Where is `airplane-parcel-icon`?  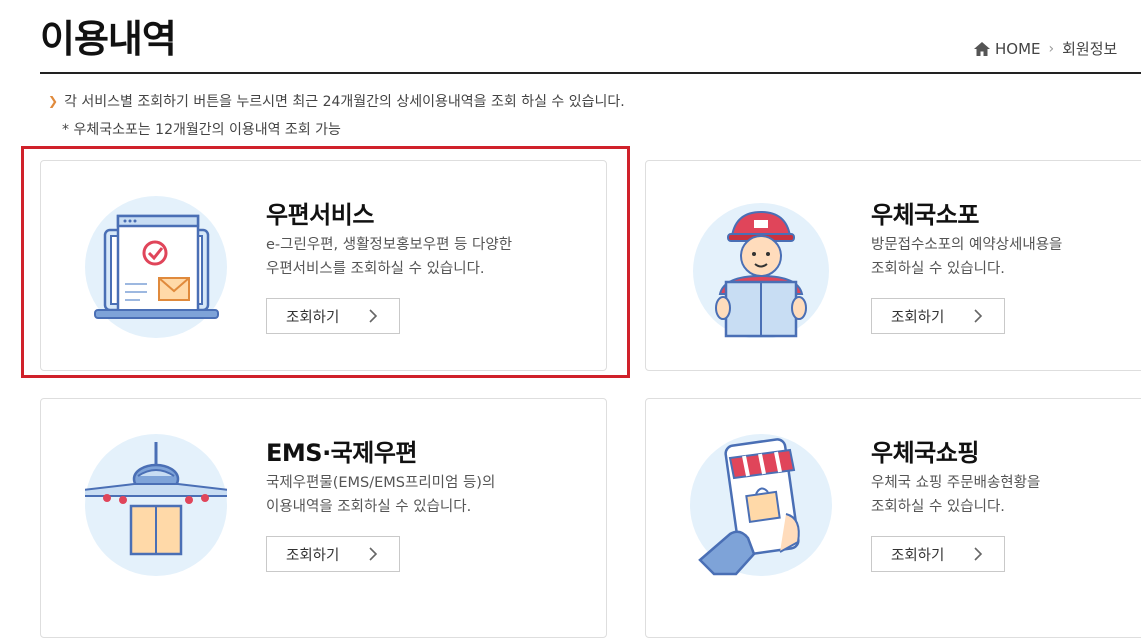
airplane-parcel-icon is located at coordinates (156, 505).